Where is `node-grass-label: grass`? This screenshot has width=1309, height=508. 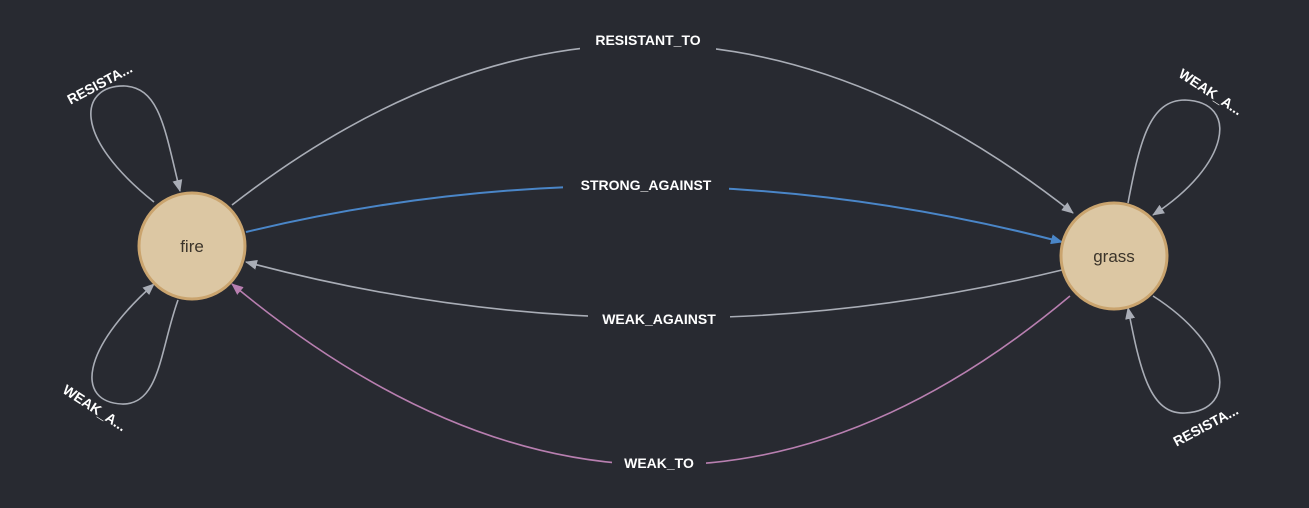
node-grass-label: grass is located at coordinates (1114, 256).